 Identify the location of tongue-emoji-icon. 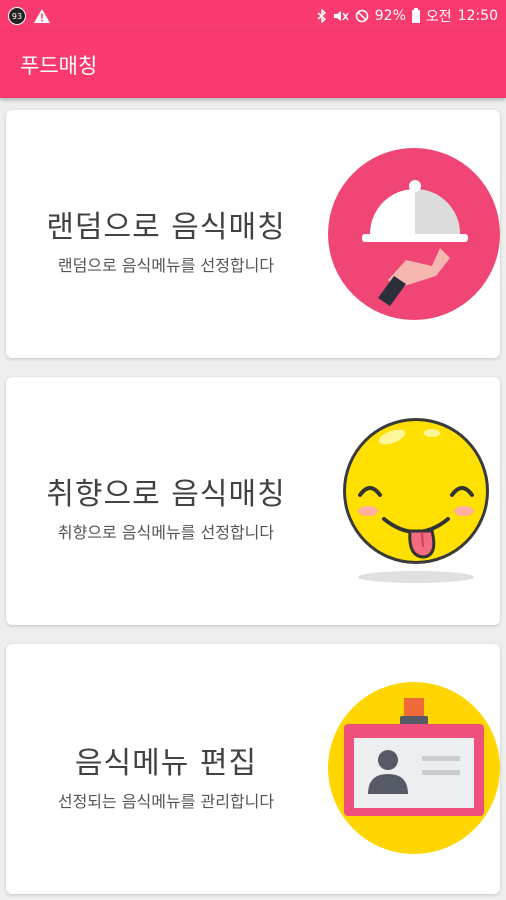
(416, 500).